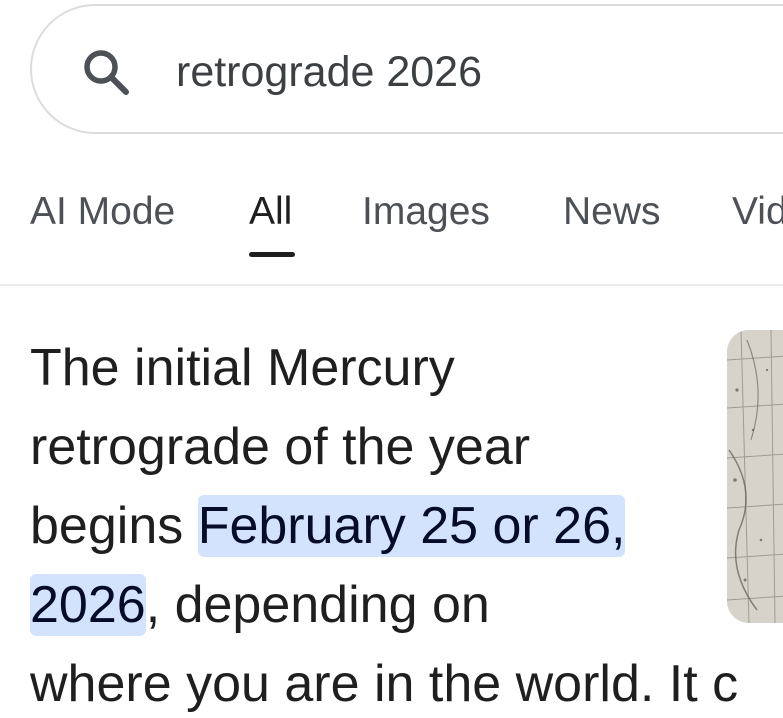 The width and height of the screenshot is (783, 718). I want to click on tab-news: News, so click(612, 212).